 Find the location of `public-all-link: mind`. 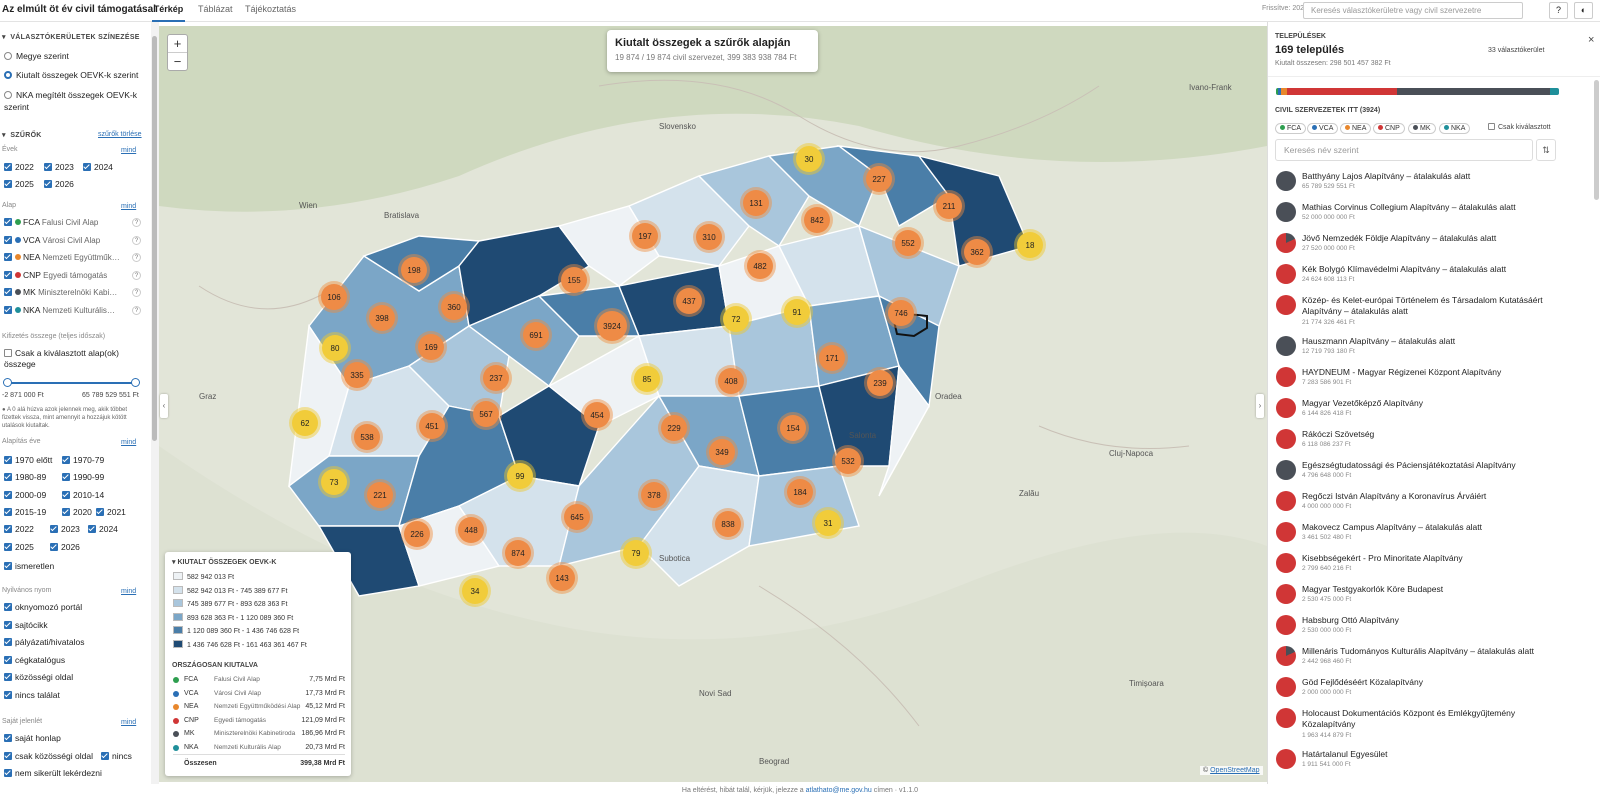

public-all-link: mind is located at coordinates (128, 591).